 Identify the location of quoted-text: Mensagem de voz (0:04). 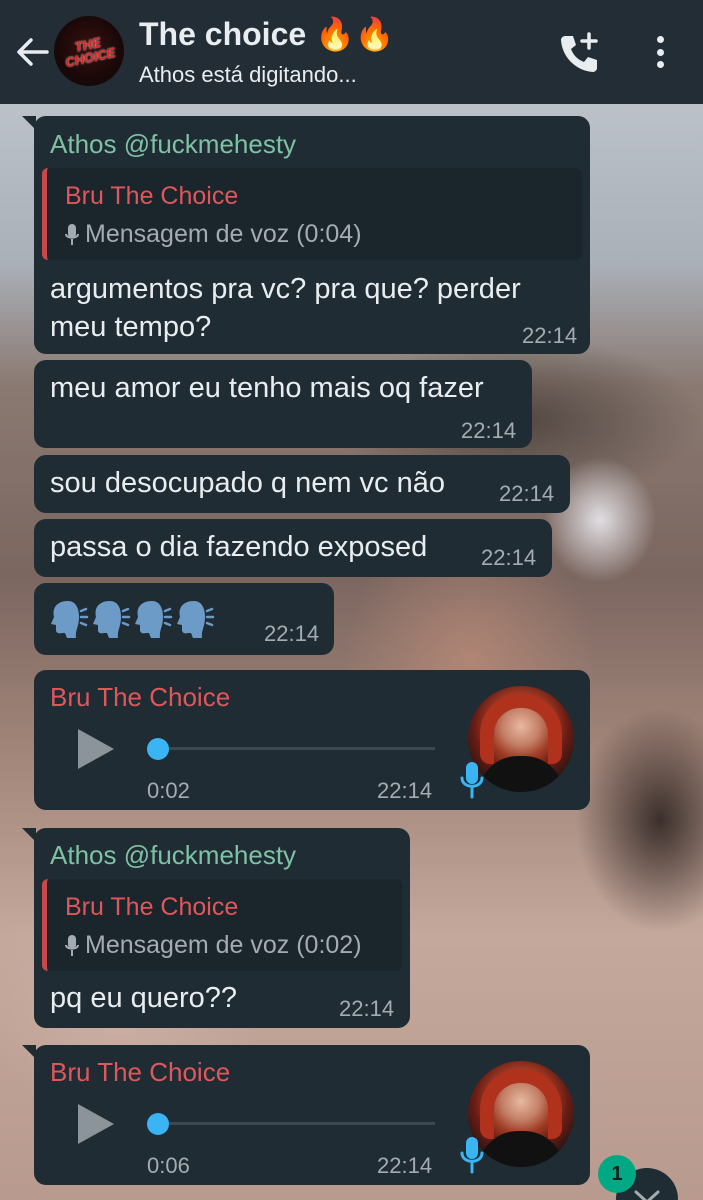
(213, 234).